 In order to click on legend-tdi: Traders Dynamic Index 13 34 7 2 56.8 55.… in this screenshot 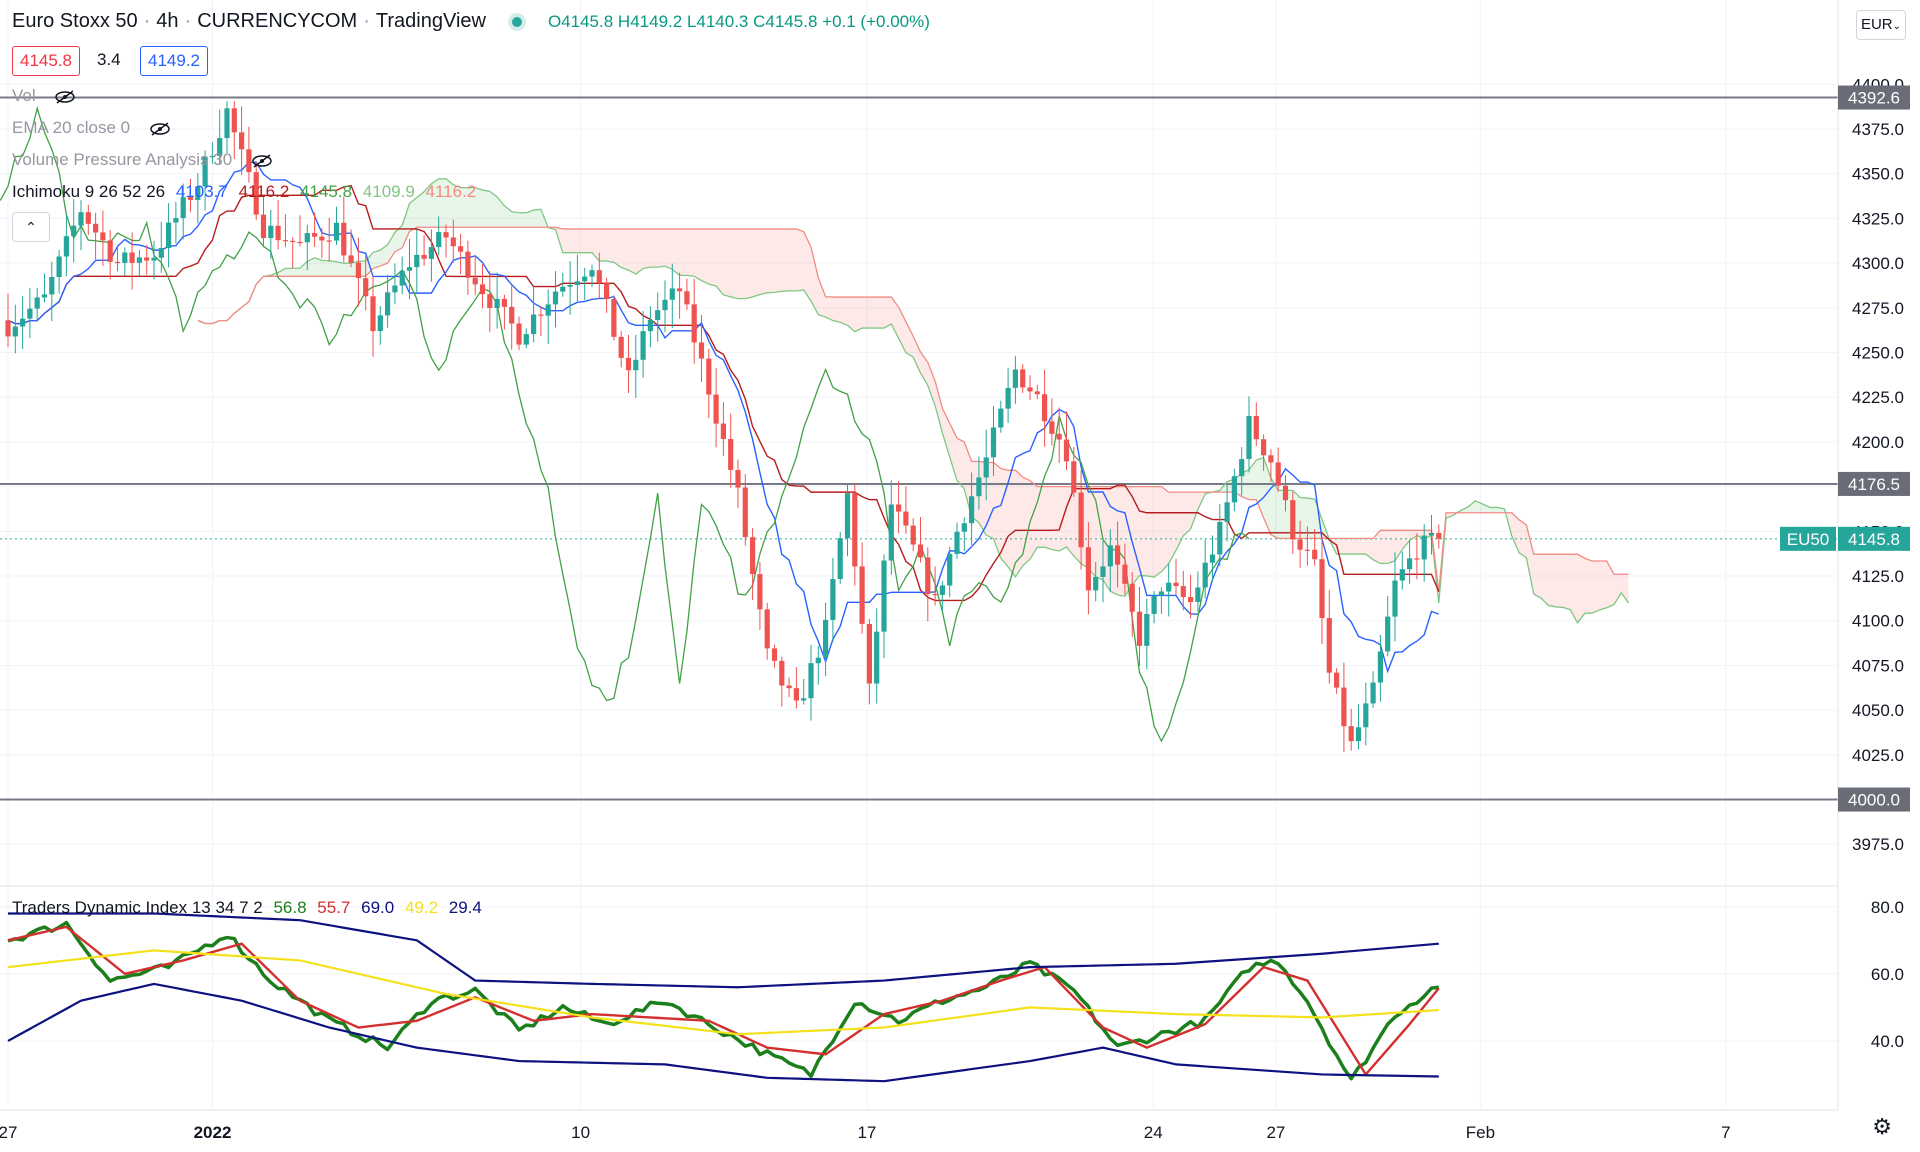, I will do `click(250, 908)`.